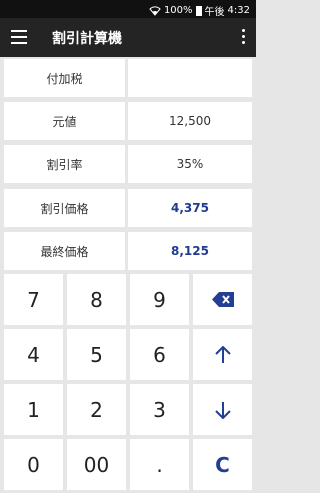  What do you see at coordinates (128, 9) in the screenshot?
I see `status-bar: 100% 午後 4:32` at bounding box center [128, 9].